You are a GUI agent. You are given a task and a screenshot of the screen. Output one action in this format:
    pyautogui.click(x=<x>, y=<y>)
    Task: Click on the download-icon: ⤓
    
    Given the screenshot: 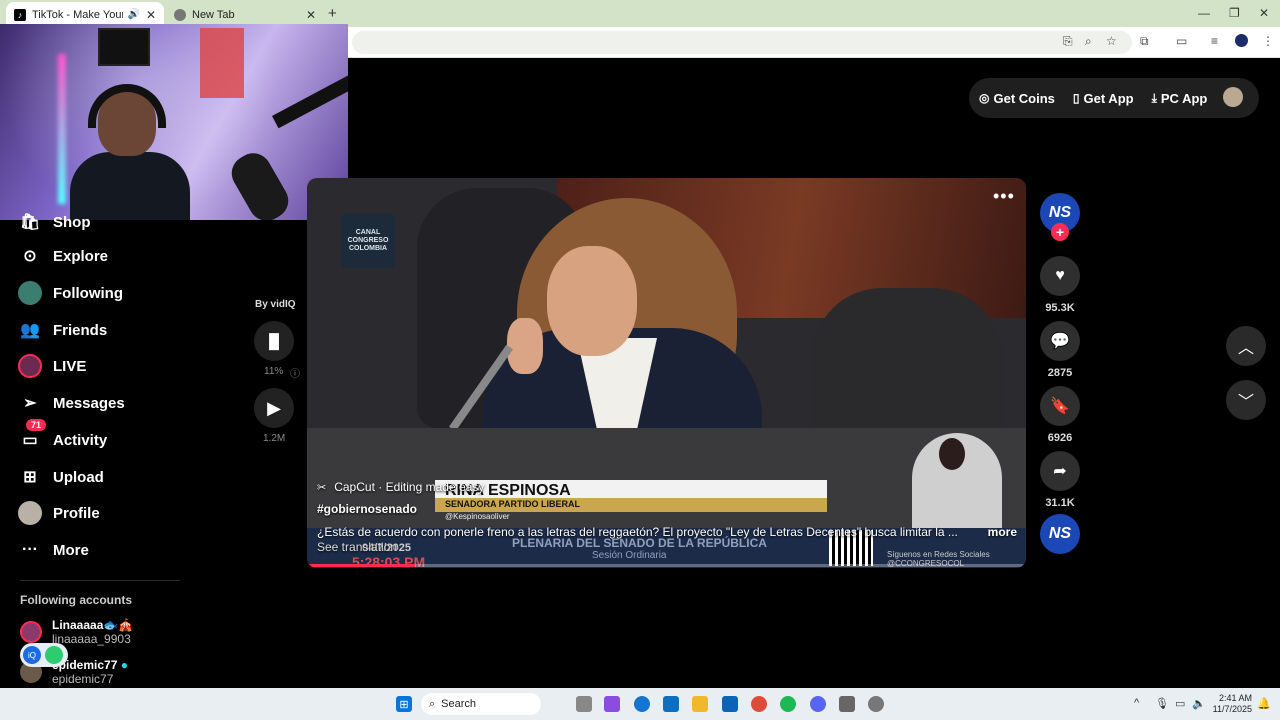 What is the action you would take?
    pyautogui.click(x=1154, y=97)
    